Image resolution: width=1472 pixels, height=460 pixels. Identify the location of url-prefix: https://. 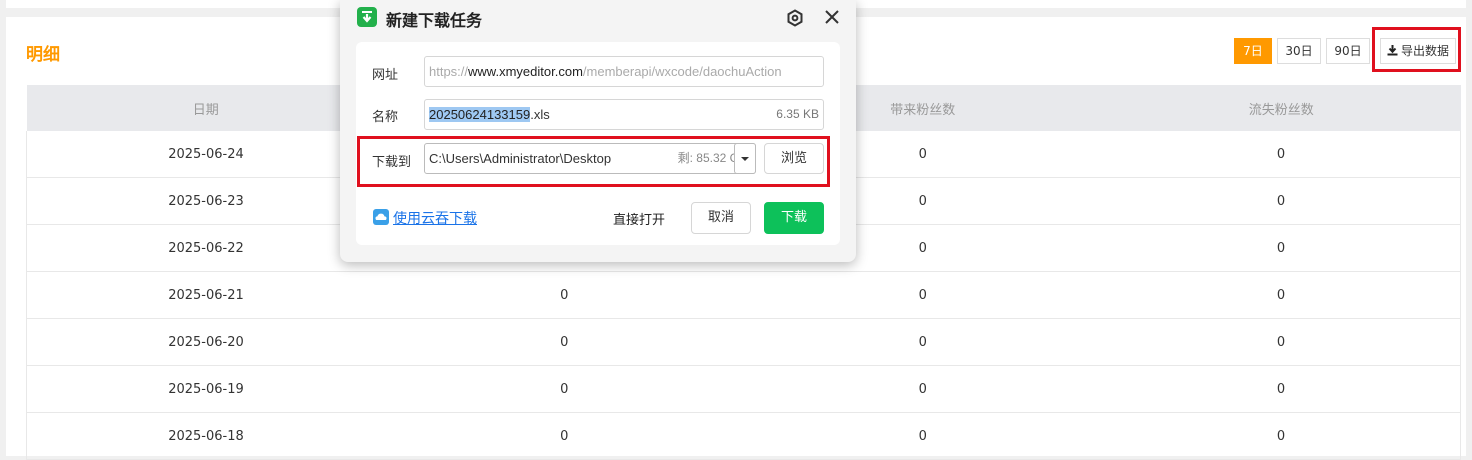
(449, 71).